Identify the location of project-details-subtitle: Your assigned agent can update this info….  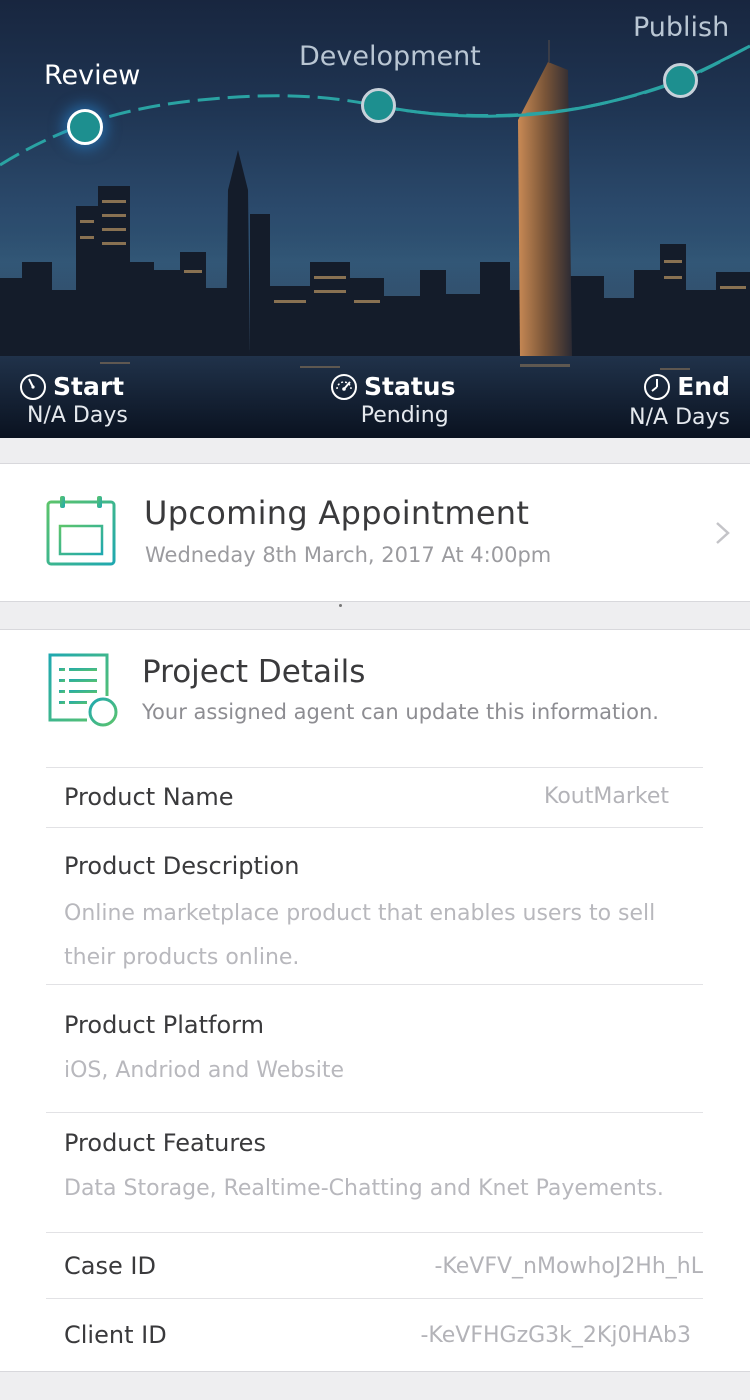
(400, 712).